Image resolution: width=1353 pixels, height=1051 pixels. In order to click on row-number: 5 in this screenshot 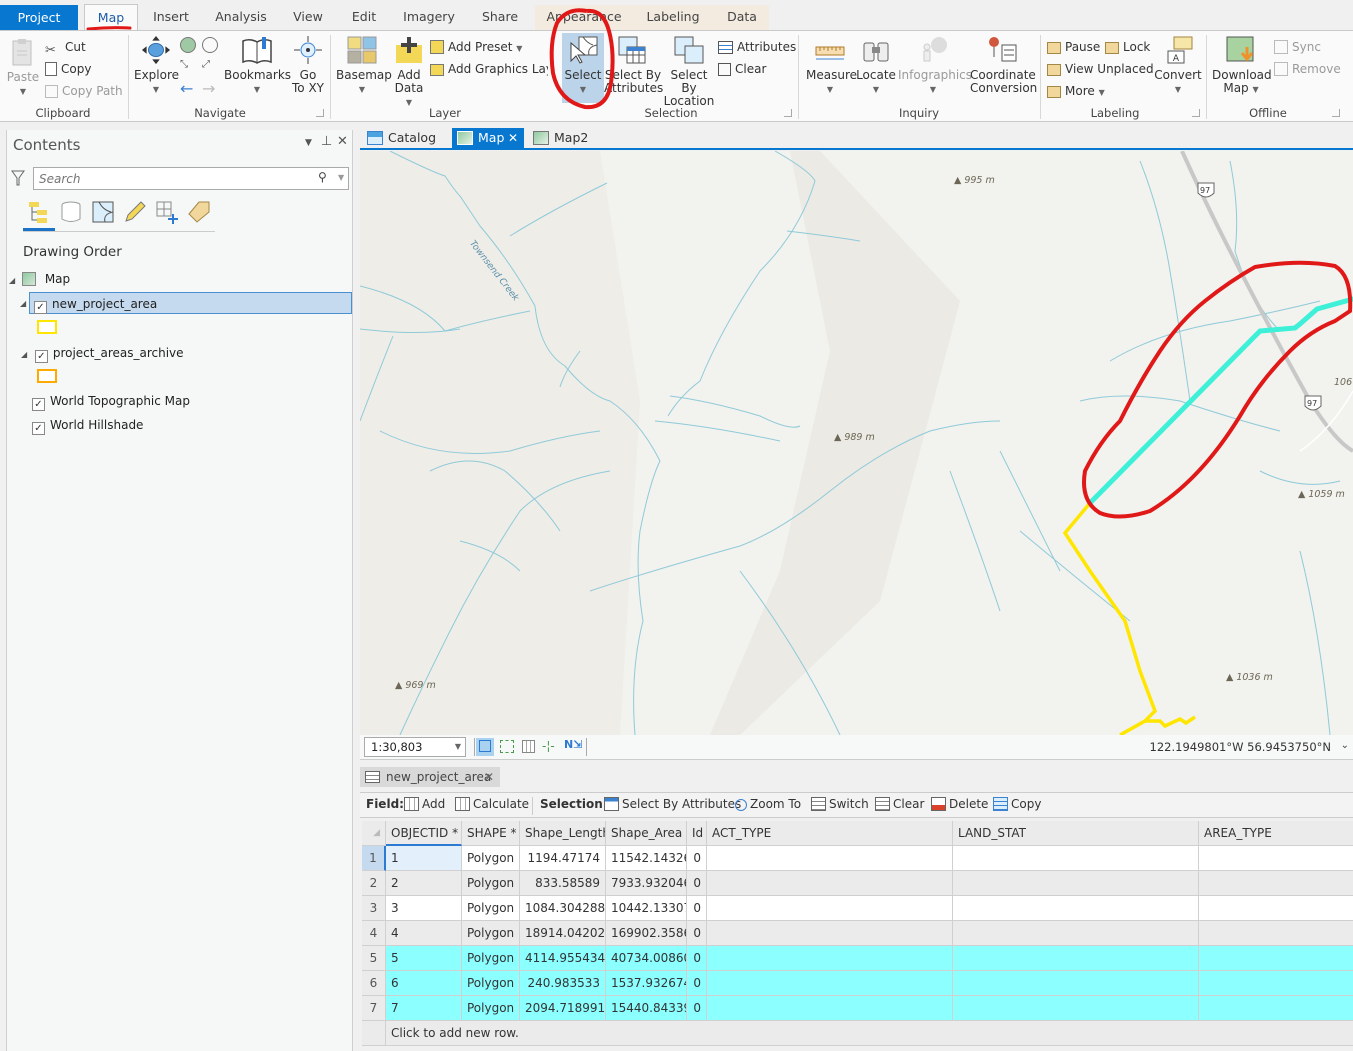, I will do `click(374, 958)`.